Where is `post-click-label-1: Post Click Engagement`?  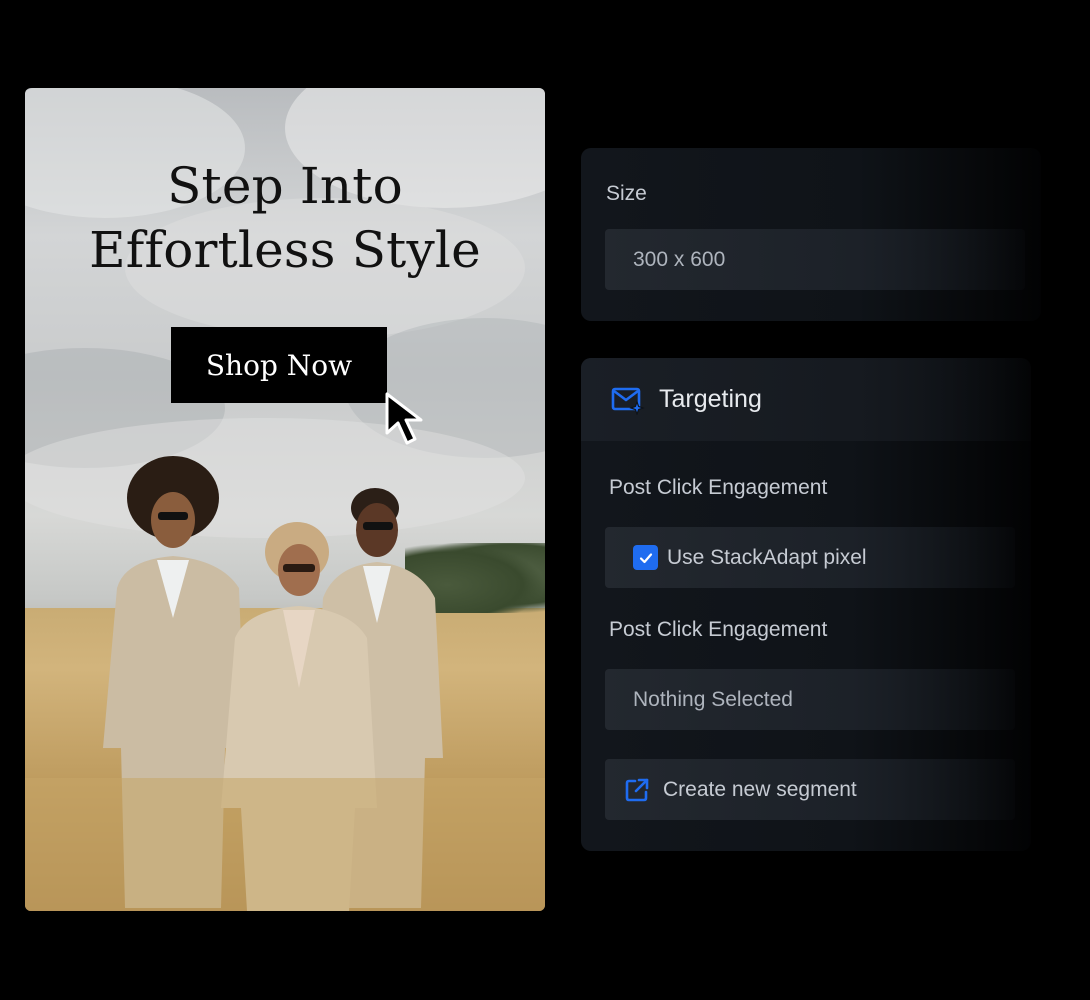 post-click-label-1: Post Click Engagement is located at coordinates (718, 487).